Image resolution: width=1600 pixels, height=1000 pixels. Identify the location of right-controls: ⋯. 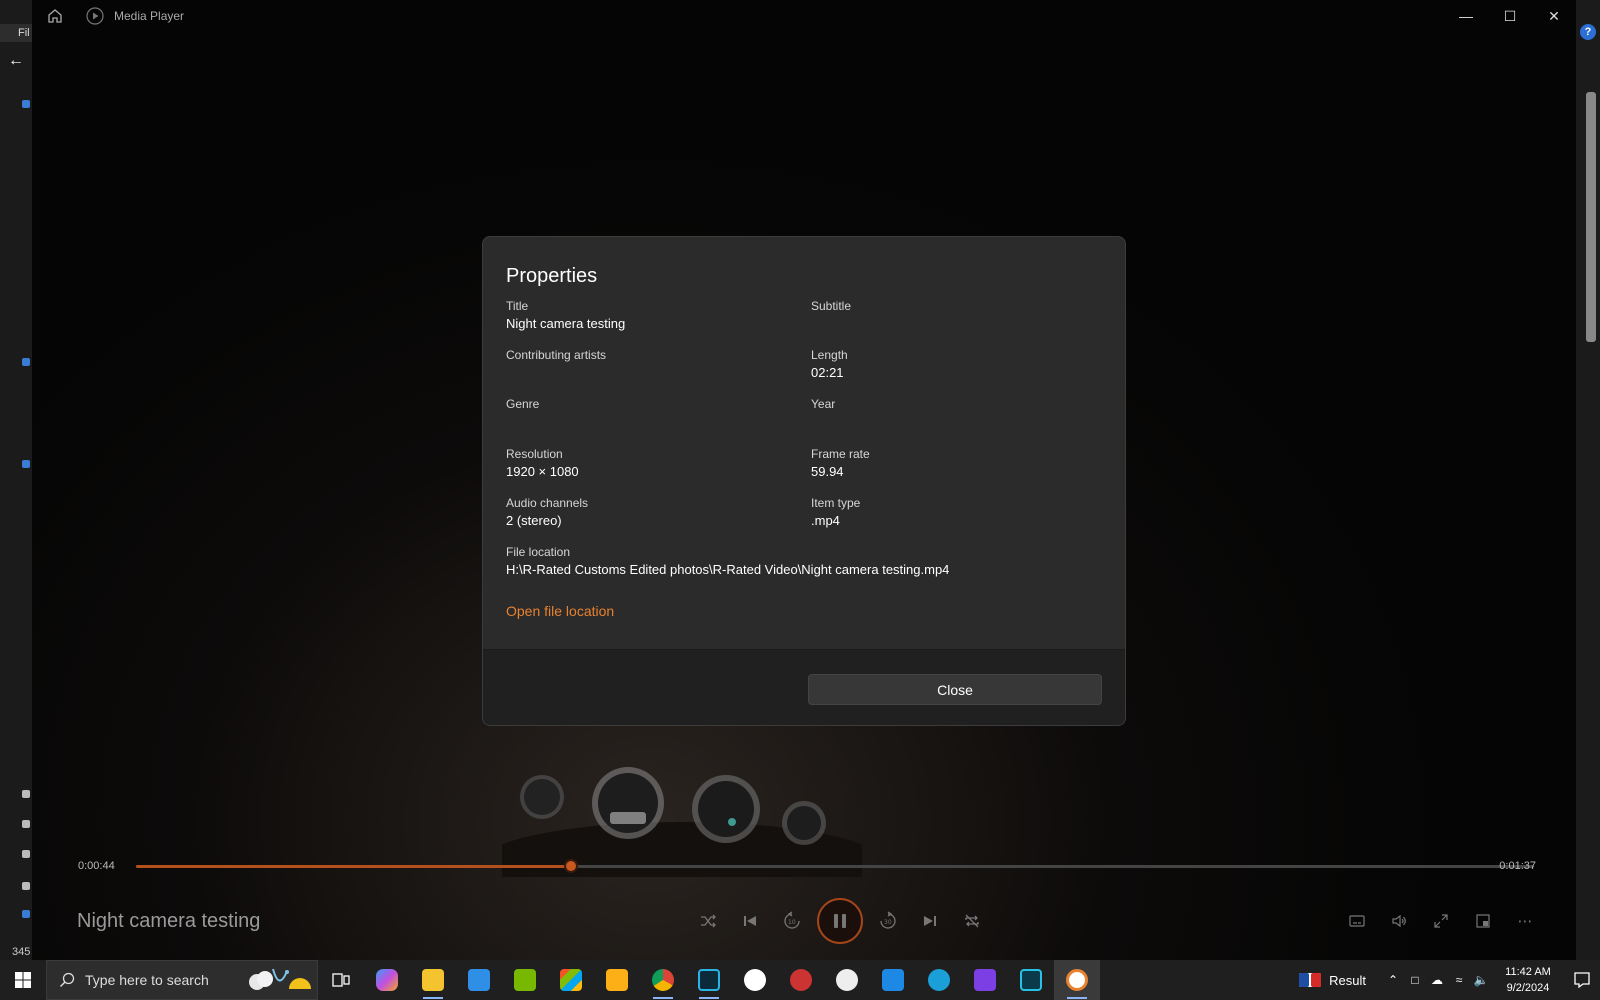
(1441, 921).